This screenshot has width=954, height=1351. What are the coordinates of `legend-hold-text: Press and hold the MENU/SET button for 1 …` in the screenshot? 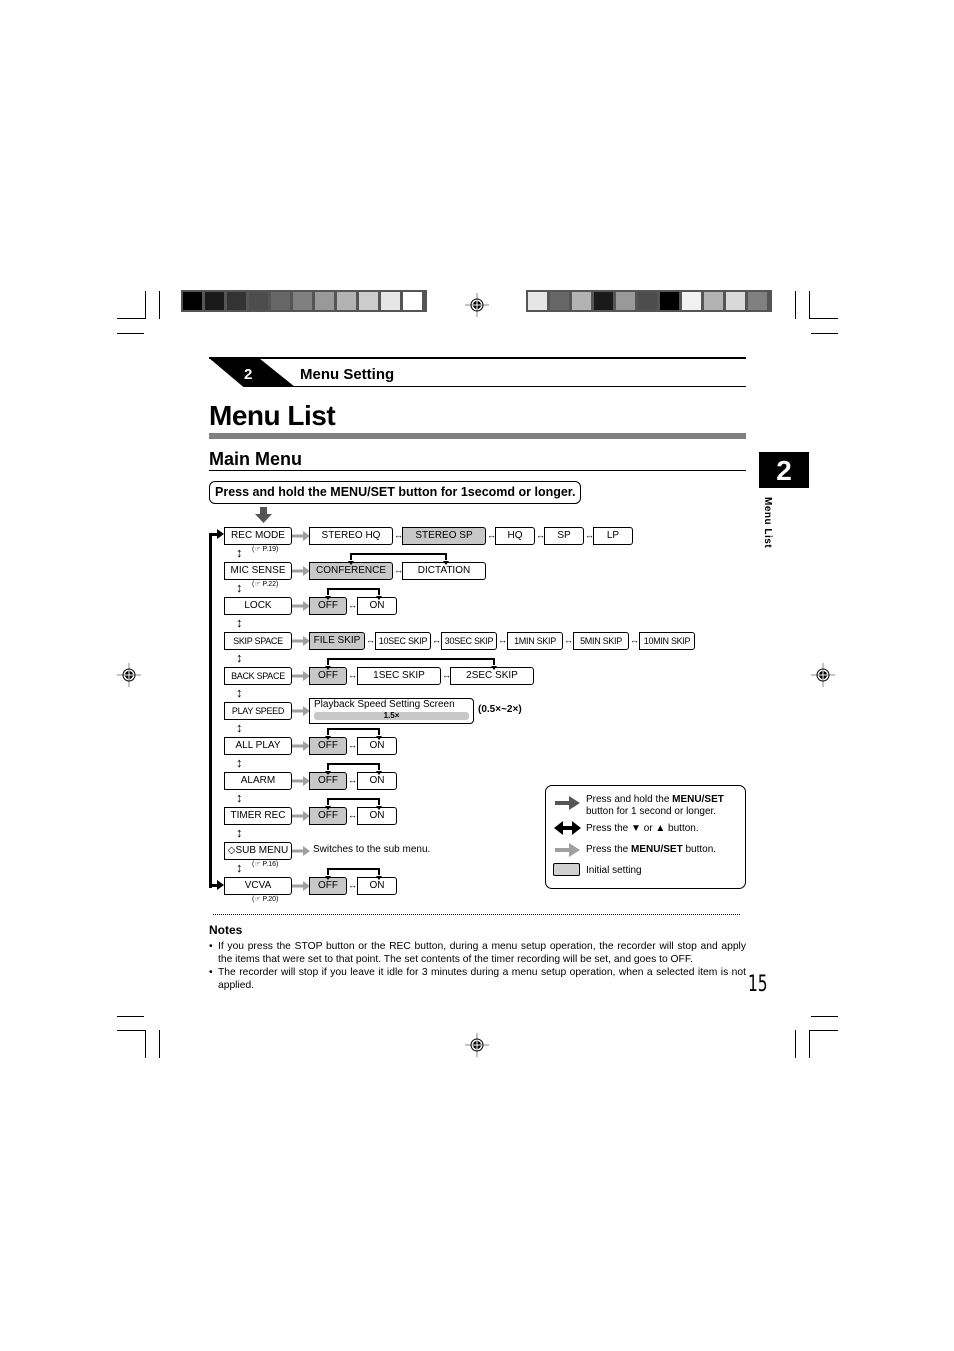 It's located at (655, 805).